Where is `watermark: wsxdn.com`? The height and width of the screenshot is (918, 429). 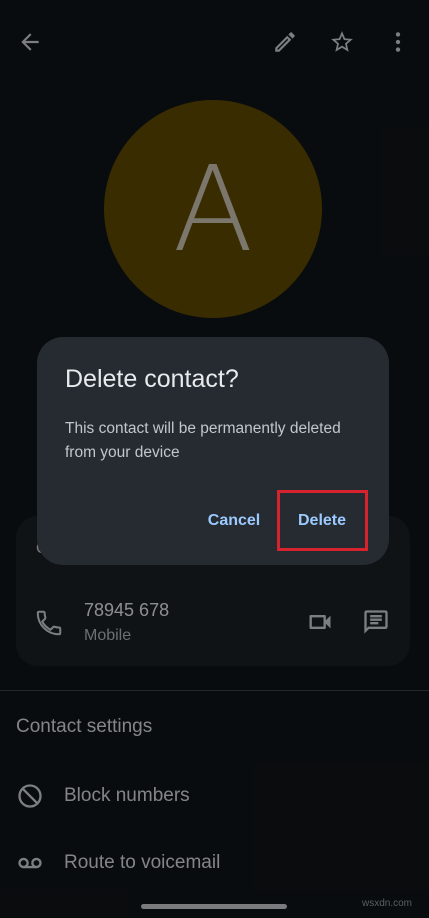
watermark: wsxdn.com is located at coordinates (387, 903).